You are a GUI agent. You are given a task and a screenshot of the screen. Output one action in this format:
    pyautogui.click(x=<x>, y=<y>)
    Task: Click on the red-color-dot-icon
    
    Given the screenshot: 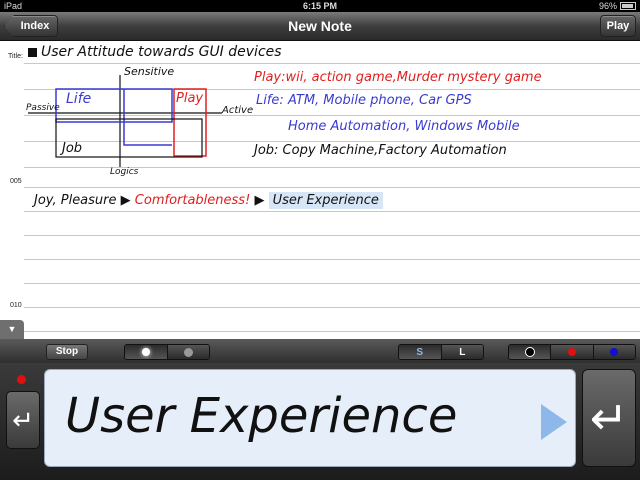 What is the action you would take?
    pyautogui.click(x=571, y=352)
    